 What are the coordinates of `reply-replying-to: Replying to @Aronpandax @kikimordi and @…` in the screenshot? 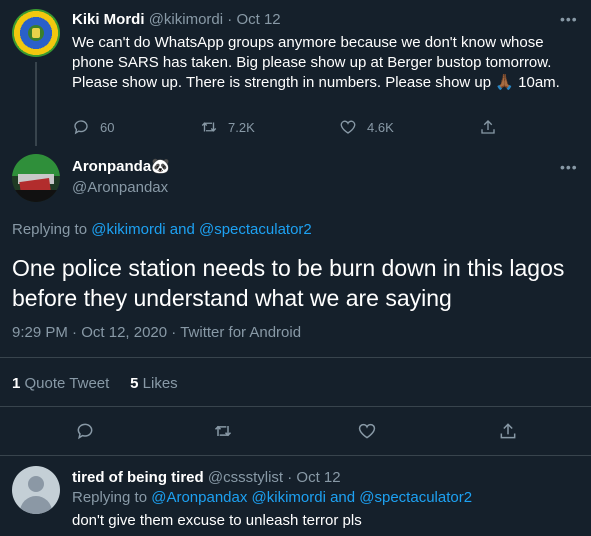 It's located at (272, 498).